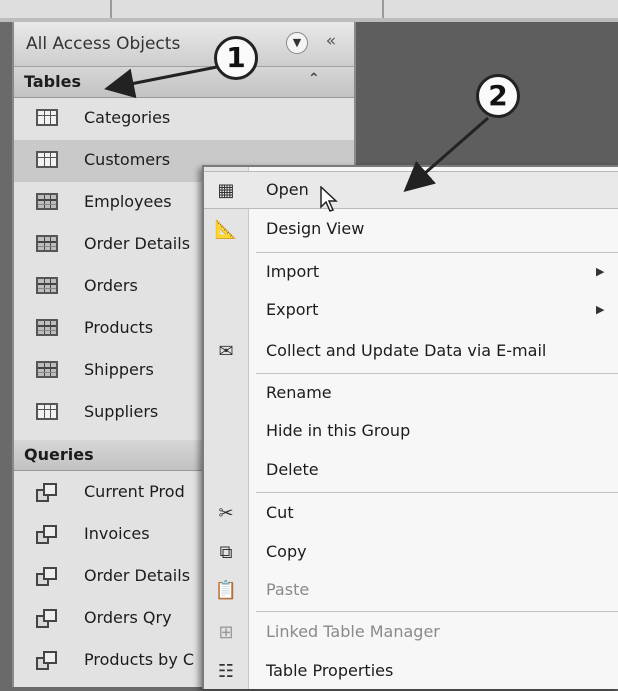 The image size is (618, 691). Describe the element at coordinates (498, 96) in the screenshot. I see `callout-badge-2: 2` at that location.